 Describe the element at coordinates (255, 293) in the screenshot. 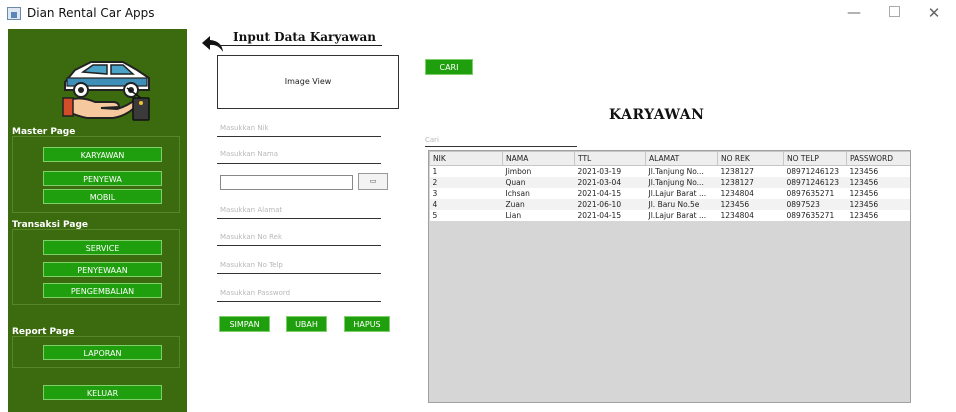

I see `password-input: Masukkan Password` at that location.